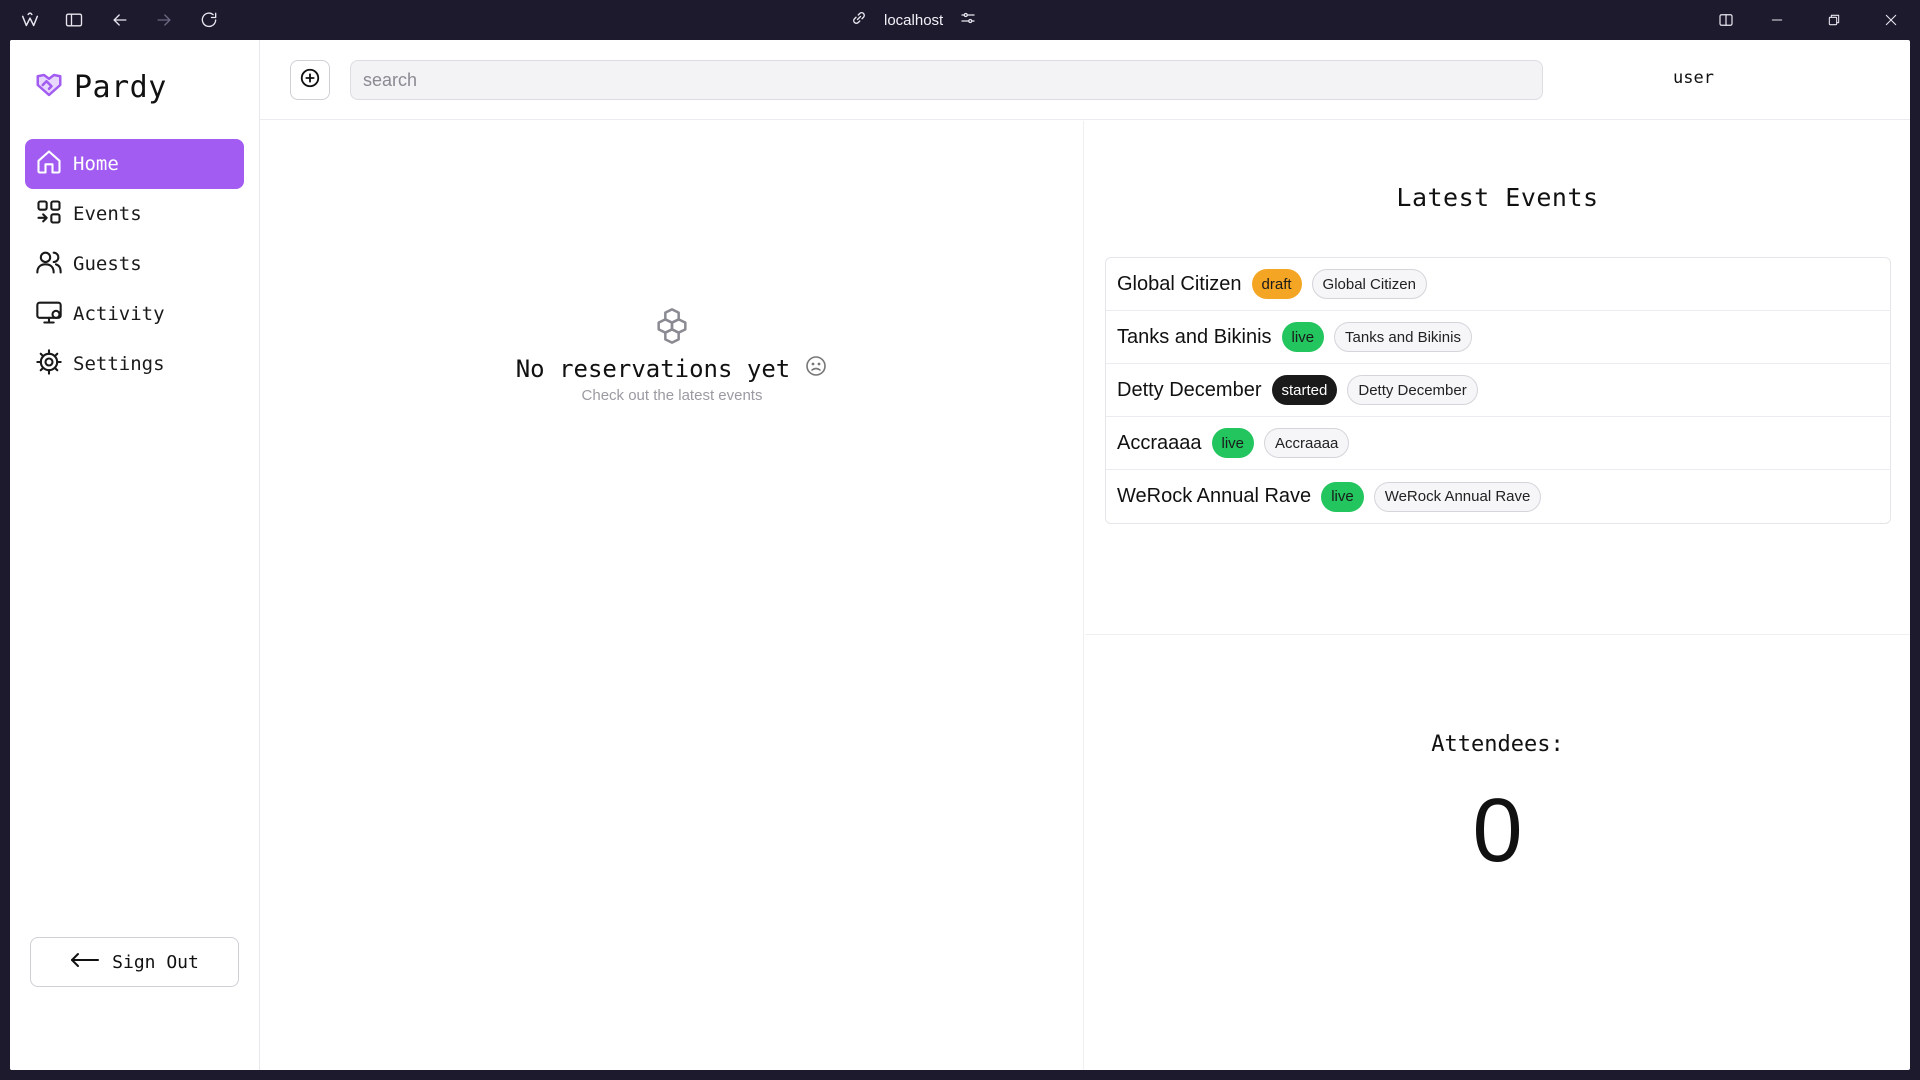 This screenshot has width=1920, height=1080. I want to click on event-name: WeRock Annual Rave, so click(1214, 496).